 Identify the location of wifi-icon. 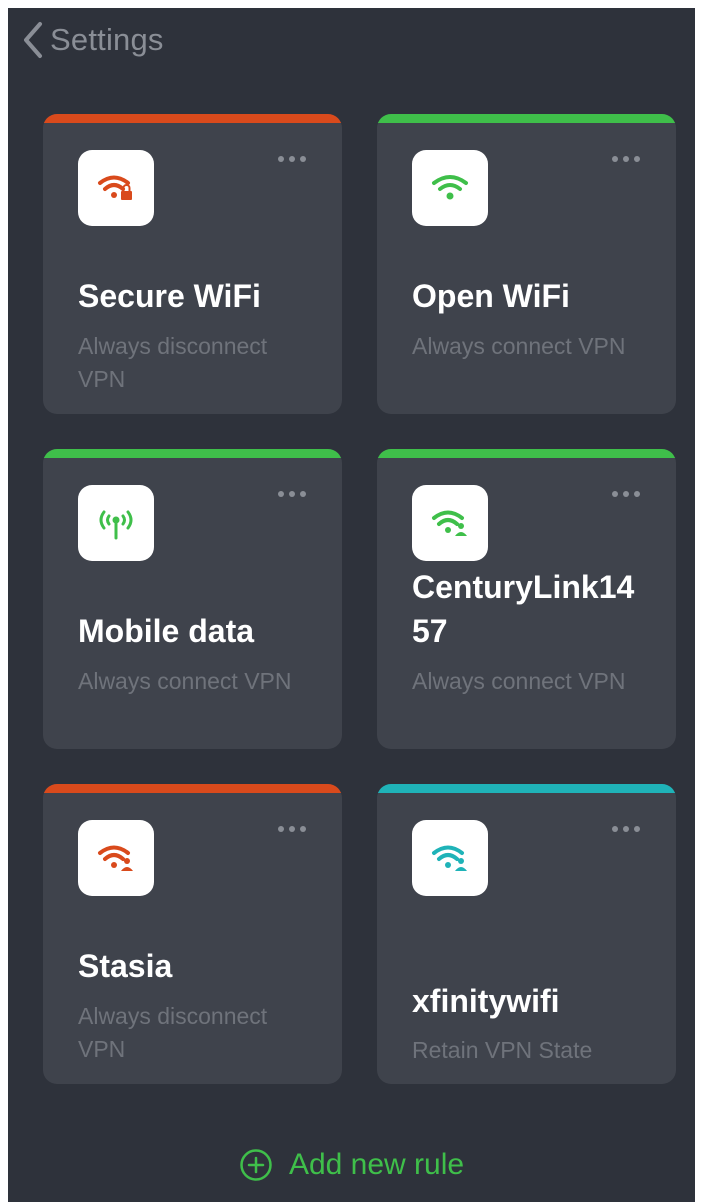
(450, 187).